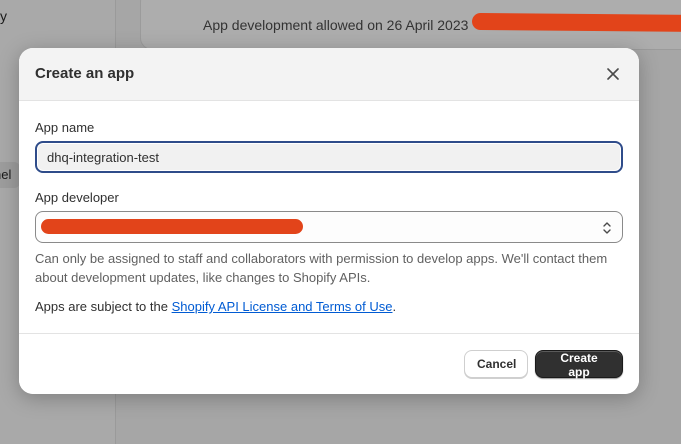 The height and width of the screenshot is (444, 681). I want to click on modal-header: Create an app, so click(329, 74).